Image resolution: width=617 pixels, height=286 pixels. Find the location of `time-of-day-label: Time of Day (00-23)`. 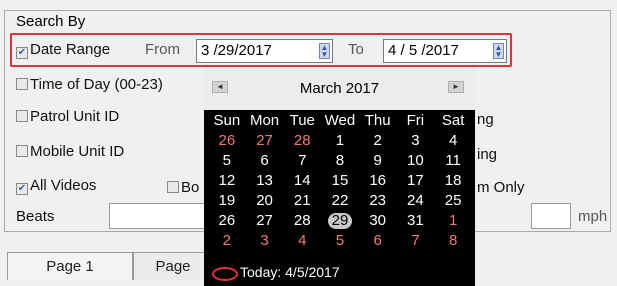

time-of-day-label: Time of Day (00-23) is located at coordinates (96, 84).